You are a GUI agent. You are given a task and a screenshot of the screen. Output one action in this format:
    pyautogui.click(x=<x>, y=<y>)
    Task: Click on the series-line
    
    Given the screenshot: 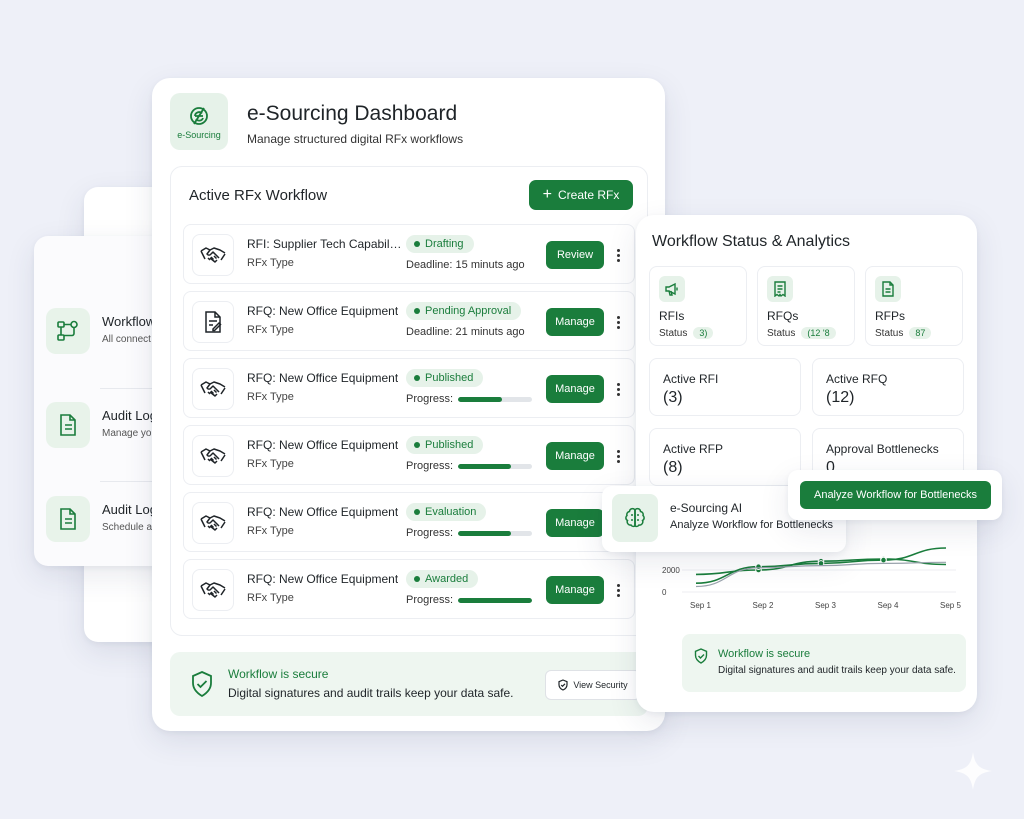 What is the action you would take?
    pyautogui.click(x=821, y=574)
    